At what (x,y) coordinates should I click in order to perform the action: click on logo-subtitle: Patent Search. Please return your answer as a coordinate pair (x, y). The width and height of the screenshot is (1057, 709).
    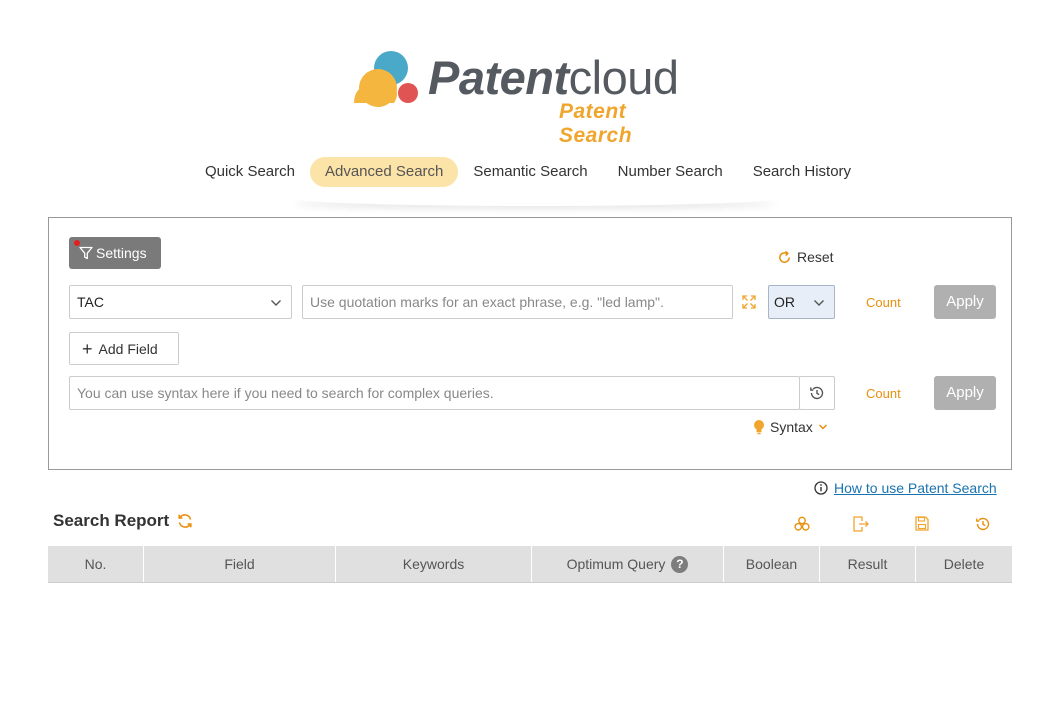
    Looking at the image, I should click on (596, 123).